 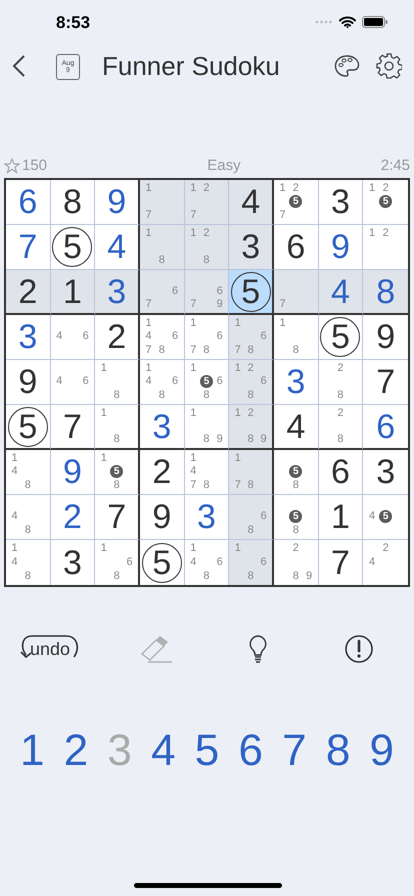 I want to click on sudoku-cell: 1 6 8, so click(x=117, y=562).